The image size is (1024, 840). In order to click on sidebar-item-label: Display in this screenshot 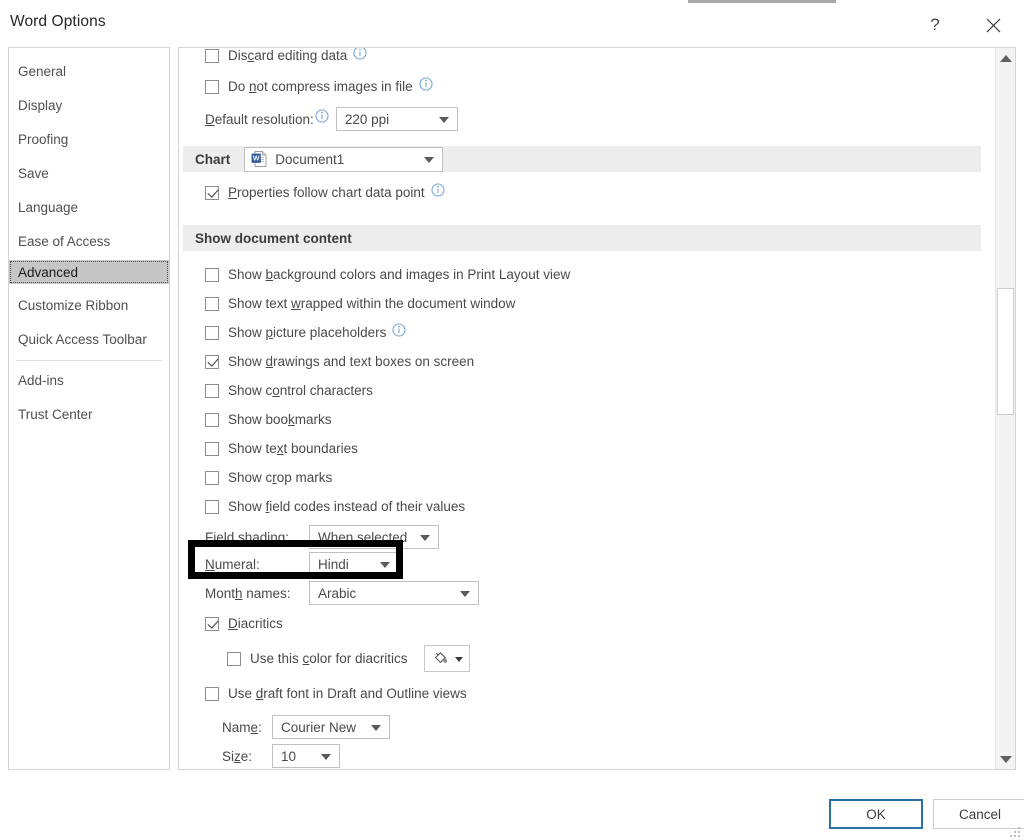, I will do `click(40, 105)`.